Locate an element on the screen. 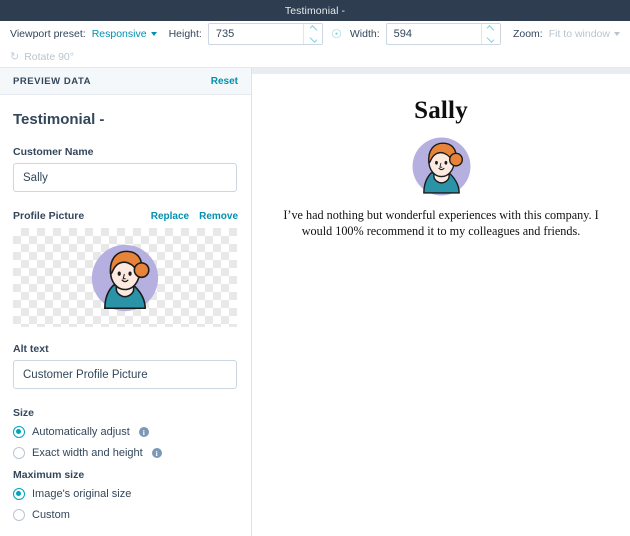 This screenshot has width=630, height=536. viewport-preset-value: Responsive is located at coordinates (119, 34).